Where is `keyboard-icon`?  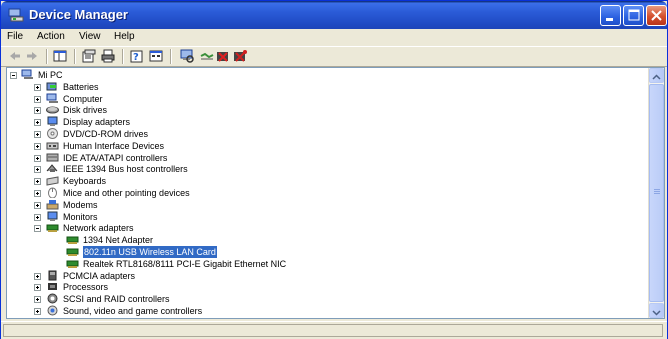 keyboard-icon is located at coordinates (52, 181).